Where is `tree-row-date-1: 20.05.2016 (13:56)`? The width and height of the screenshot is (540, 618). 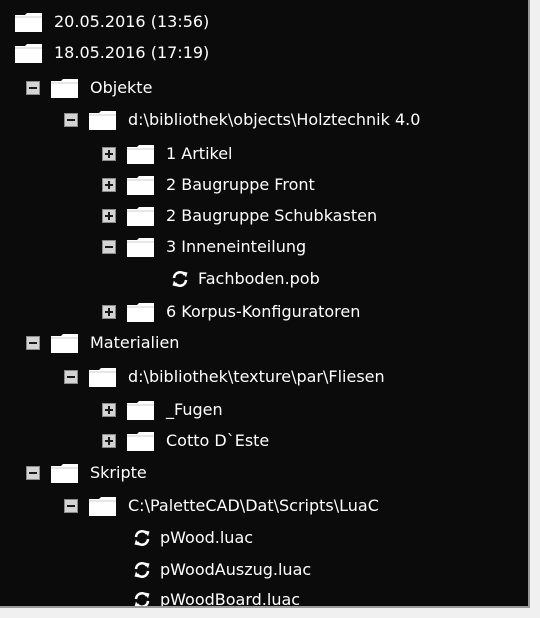
tree-row-date-1: 20.05.2016 (13:56) is located at coordinates (264, 22).